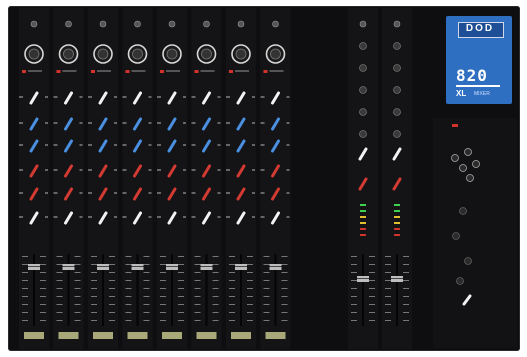  I want to click on brand-name: DOD, so click(480, 28).